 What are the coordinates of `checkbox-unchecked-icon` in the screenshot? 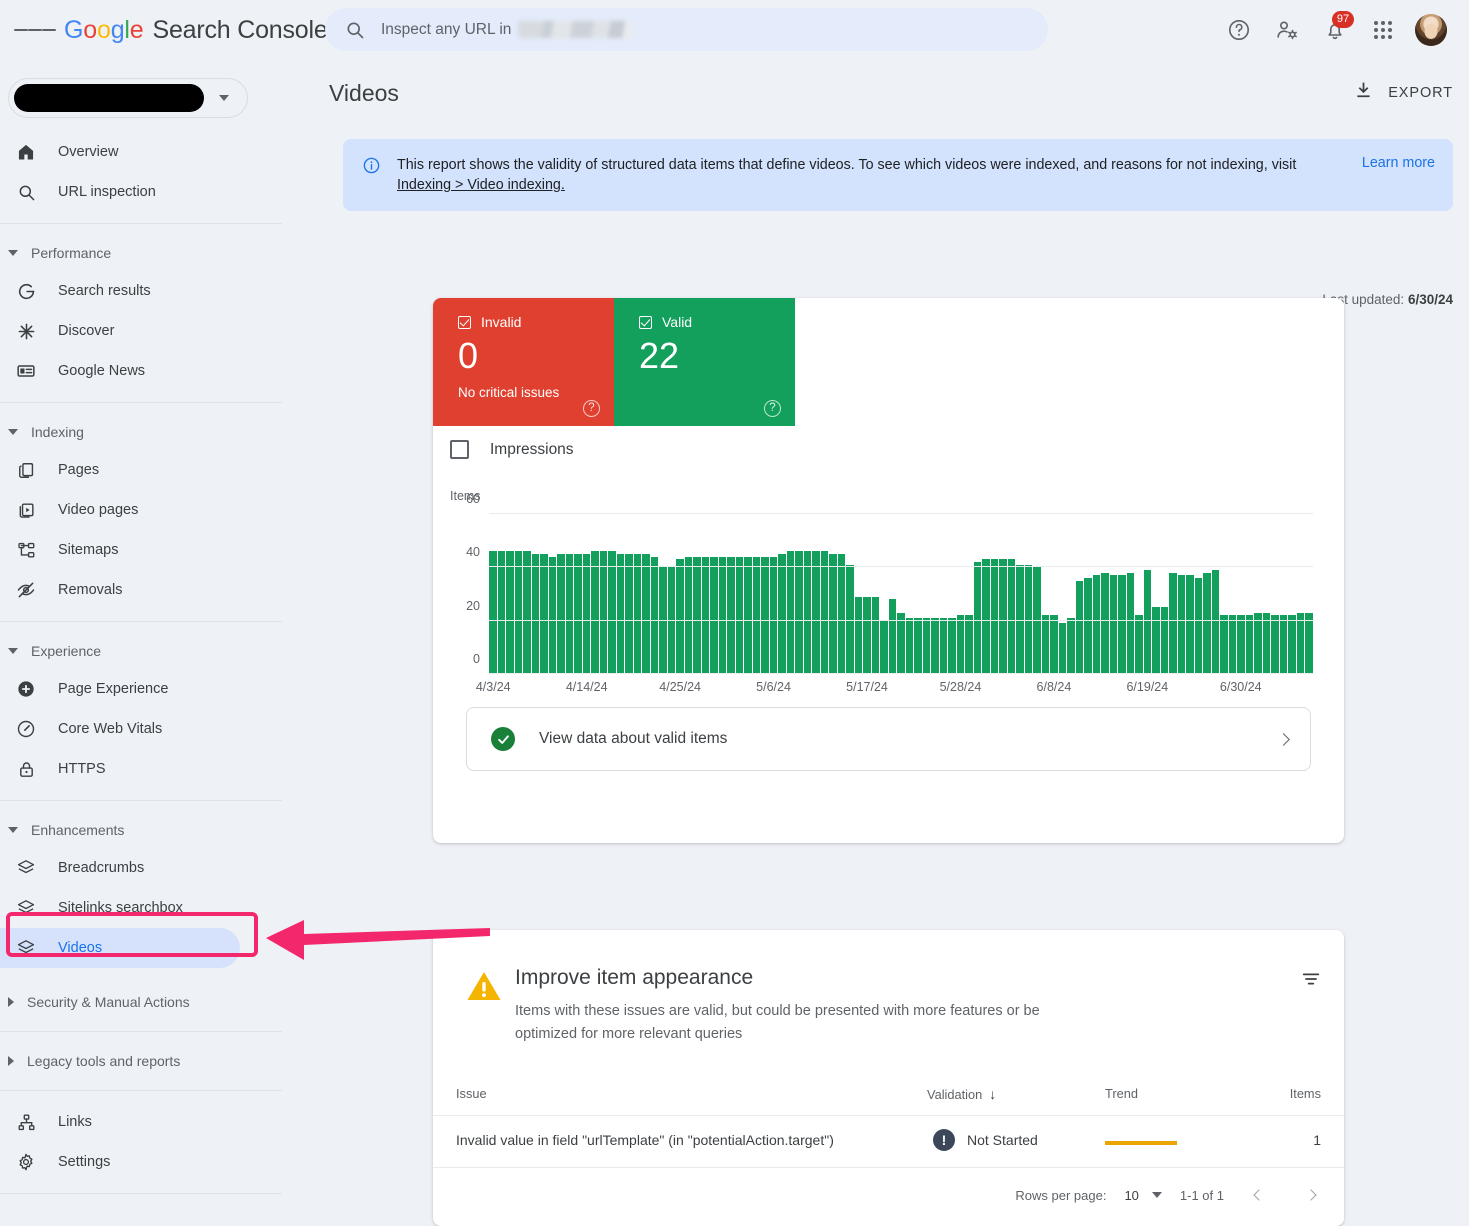 It's located at (459, 449).